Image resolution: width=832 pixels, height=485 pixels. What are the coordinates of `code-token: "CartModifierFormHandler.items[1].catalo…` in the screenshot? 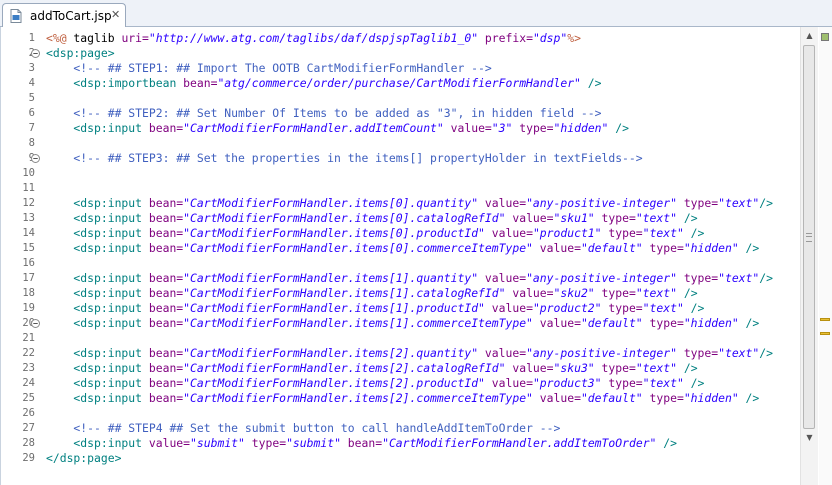 It's located at (344, 293).